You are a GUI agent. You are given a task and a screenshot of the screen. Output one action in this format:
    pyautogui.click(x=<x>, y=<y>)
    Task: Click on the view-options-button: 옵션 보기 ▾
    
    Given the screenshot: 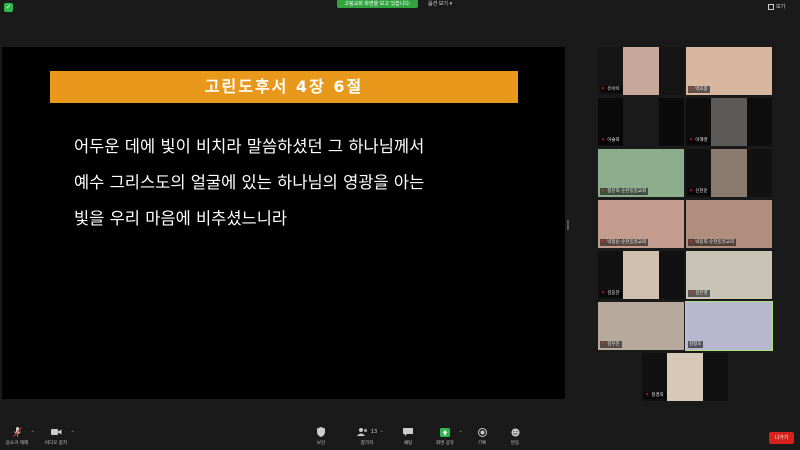 What is the action you would take?
    pyautogui.click(x=440, y=4)
    